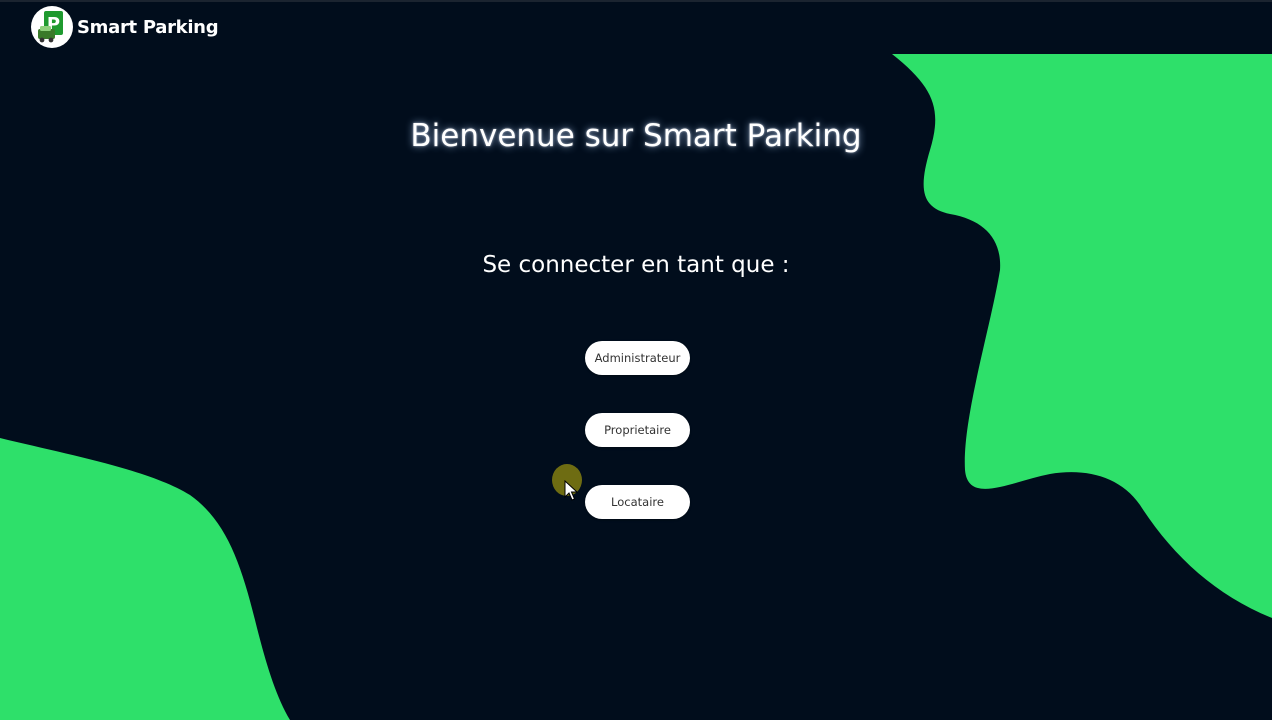 The width and height of the screenshot is (1272, 720). Describe the element at coordinates (145, 579) in the screenshot. I see `green-wave-left` at that location.